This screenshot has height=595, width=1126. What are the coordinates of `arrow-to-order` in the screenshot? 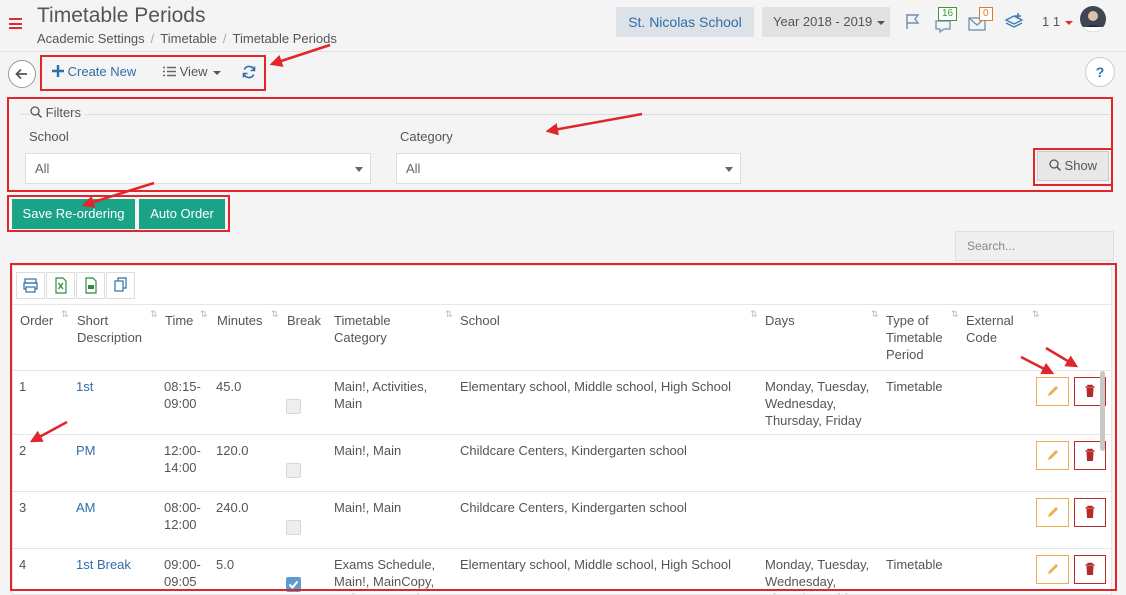 It's located at (48, 431).